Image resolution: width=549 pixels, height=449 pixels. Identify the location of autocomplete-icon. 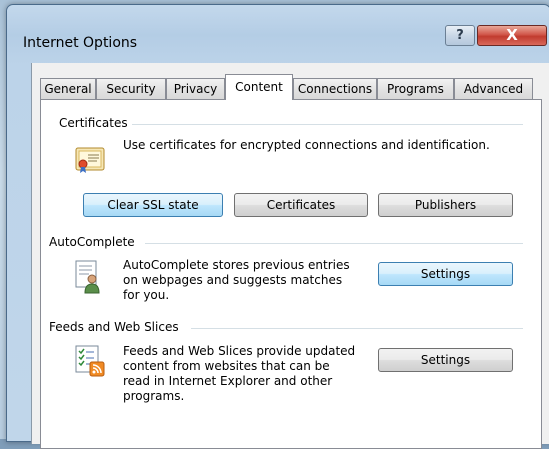
(87, 277).